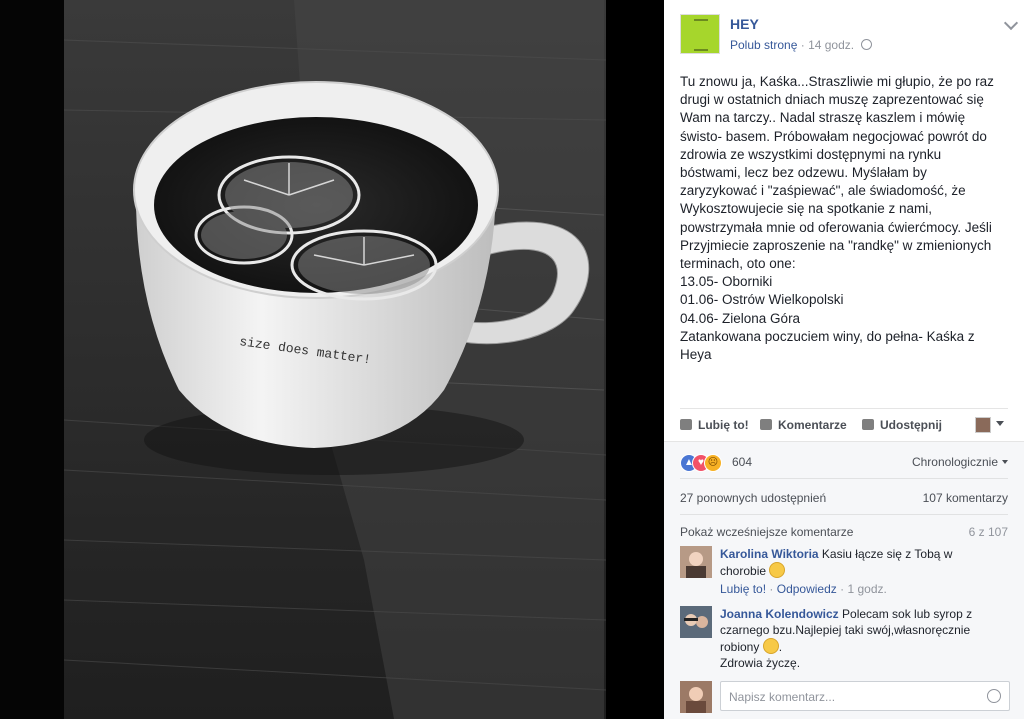  I want to click on comment-text: Zdrowia życzę., so click(760, 663).